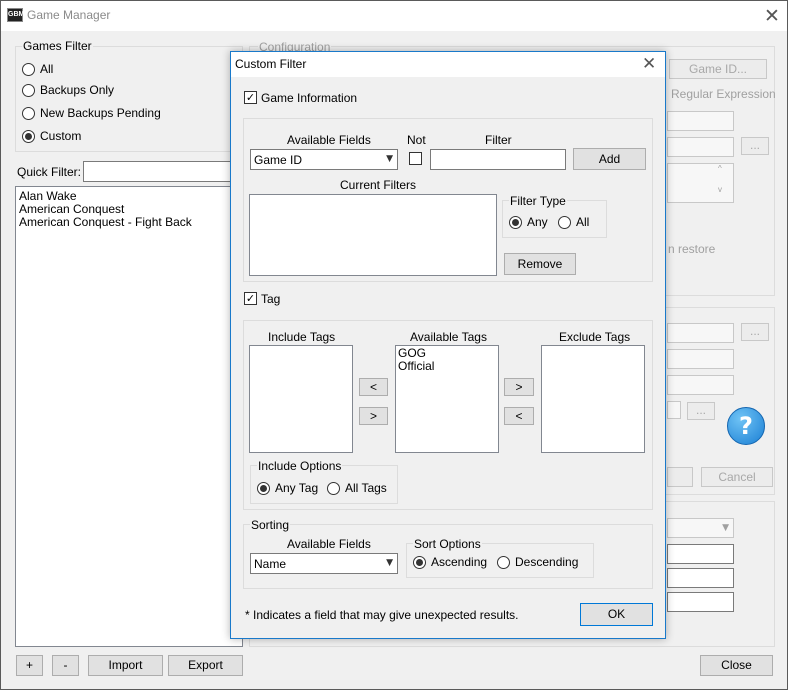 Image resolution: width=788 pixels, height=690 pixels. I want to click on radio-all-tags-label: All Tags, so click(366, 488).